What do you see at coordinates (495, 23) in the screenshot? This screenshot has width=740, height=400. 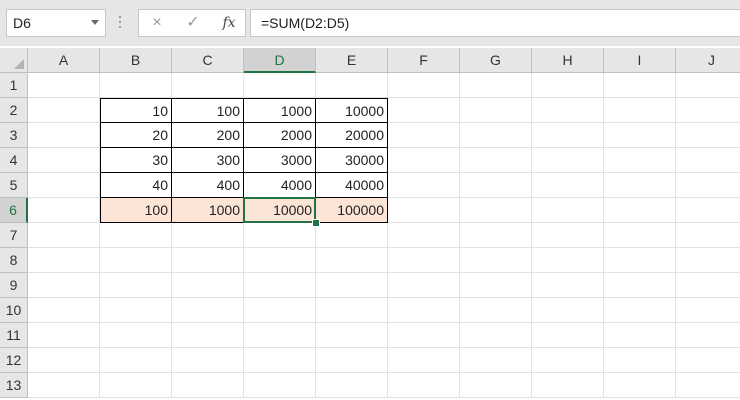 I see `formula-input: =SUM(D2:D5)` at bounding box center [495, 23].